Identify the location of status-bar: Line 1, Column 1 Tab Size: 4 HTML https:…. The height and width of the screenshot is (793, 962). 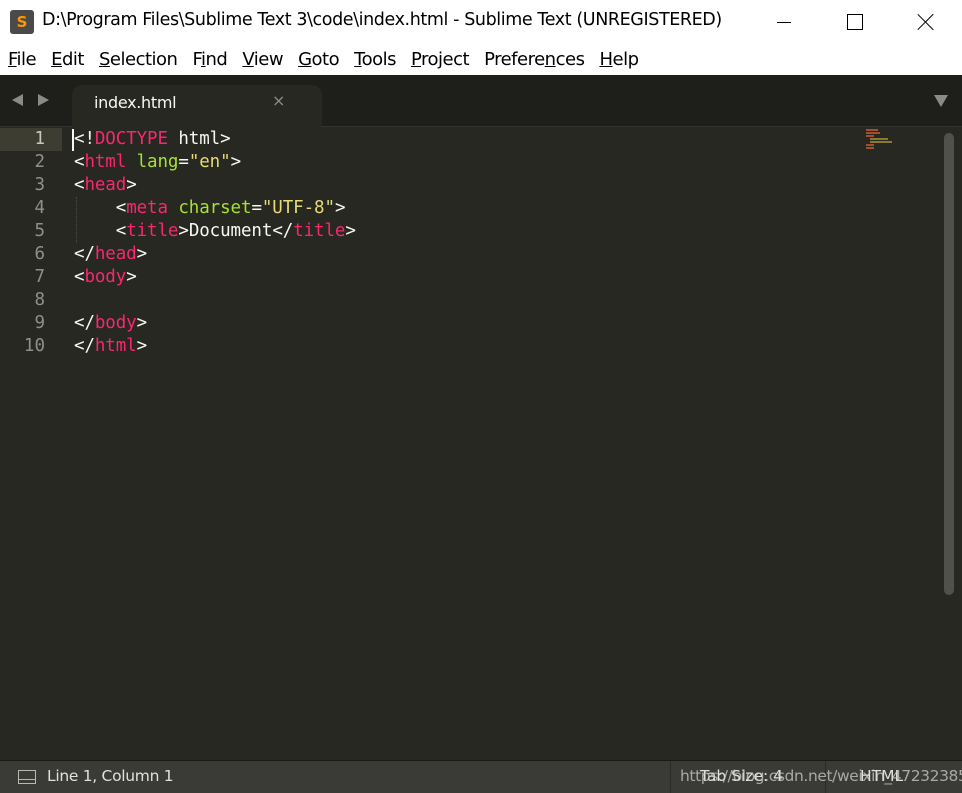
(481, 776).